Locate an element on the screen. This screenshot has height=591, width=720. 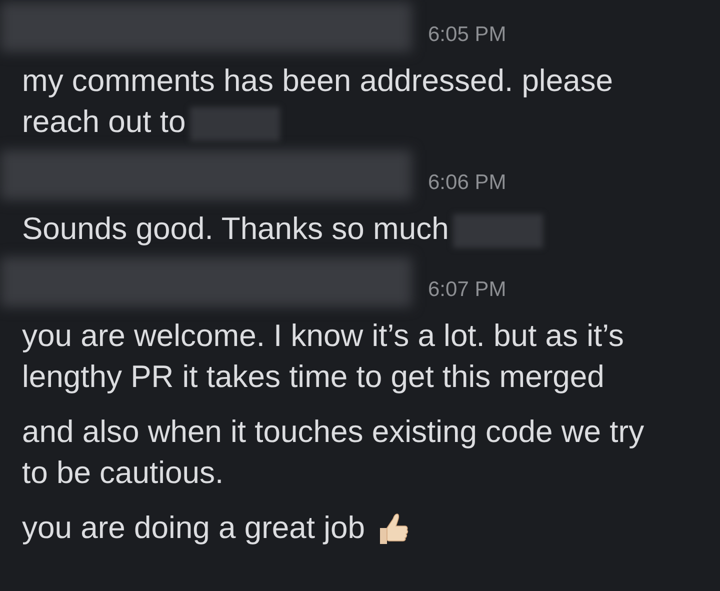
message-text: Sounds good. Thanks so much is located at coordinates (338, 228).